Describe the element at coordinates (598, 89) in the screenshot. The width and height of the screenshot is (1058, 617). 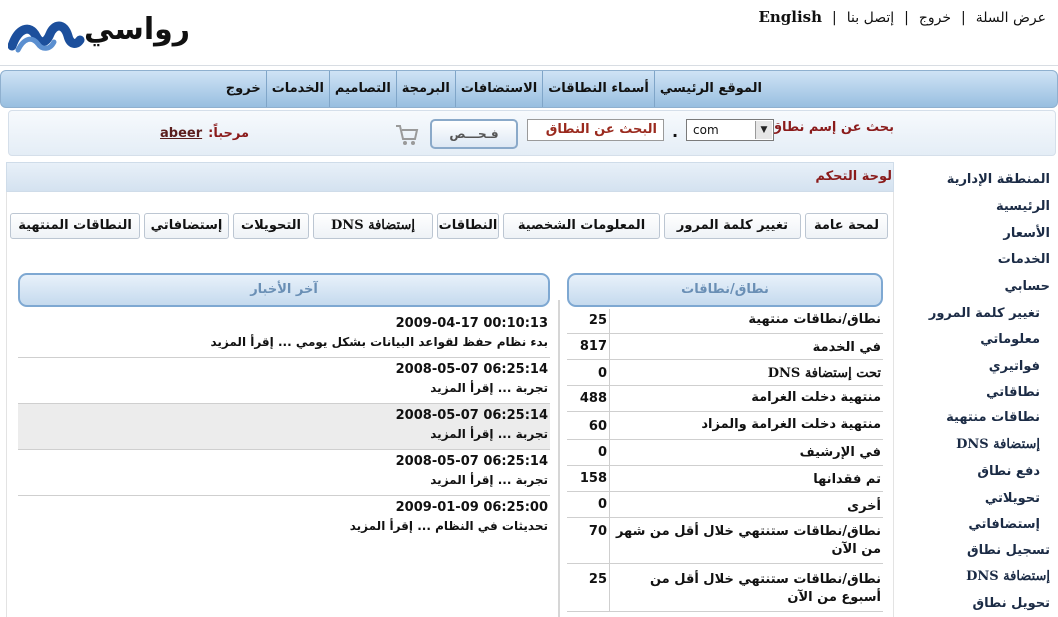
I see `nav-domains: أسماء النطاقات` at that location.